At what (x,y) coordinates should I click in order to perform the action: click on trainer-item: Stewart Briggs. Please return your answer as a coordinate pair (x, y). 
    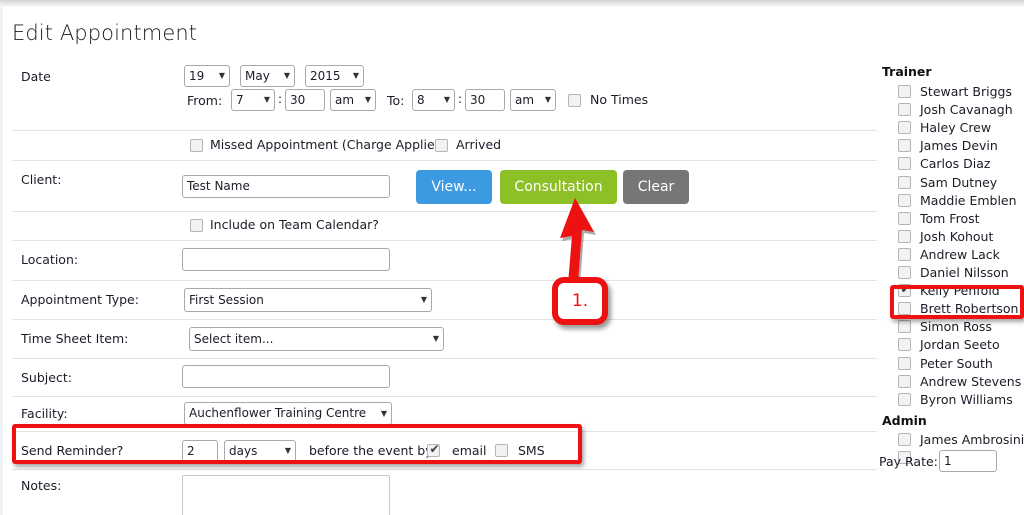
    Looking at the image, I should click on (950, 92).